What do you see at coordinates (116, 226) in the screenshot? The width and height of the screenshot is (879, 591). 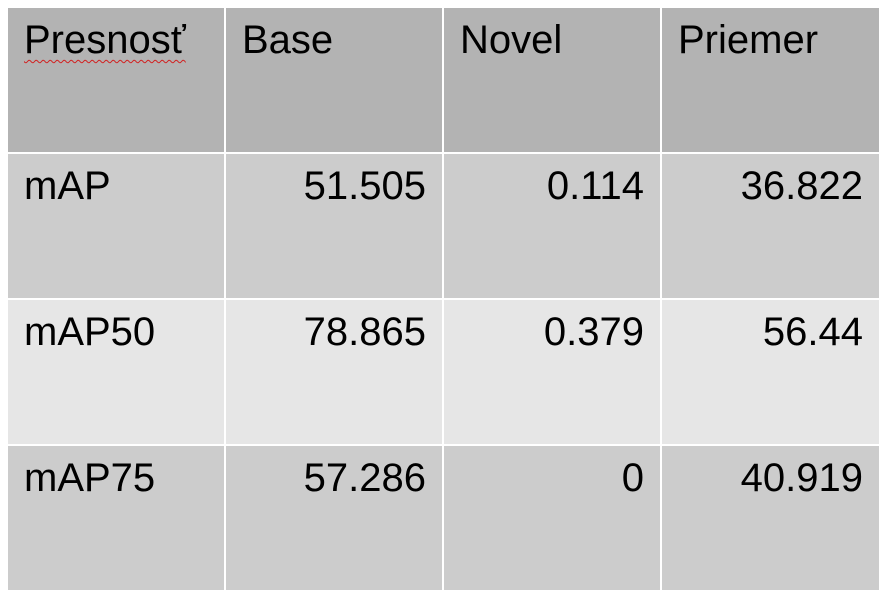 I see `row-label-map: mAP` at bounding box center [116, 226].